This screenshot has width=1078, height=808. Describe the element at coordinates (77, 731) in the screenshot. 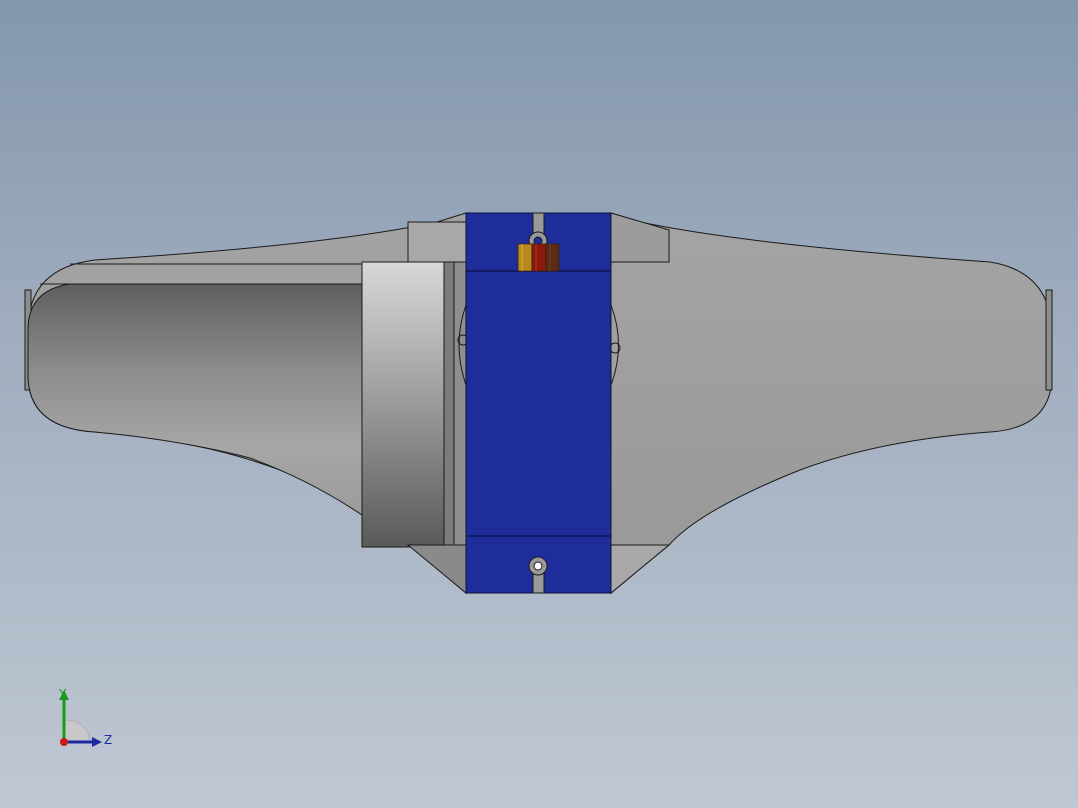

I see `triad-quadrant` at that location.